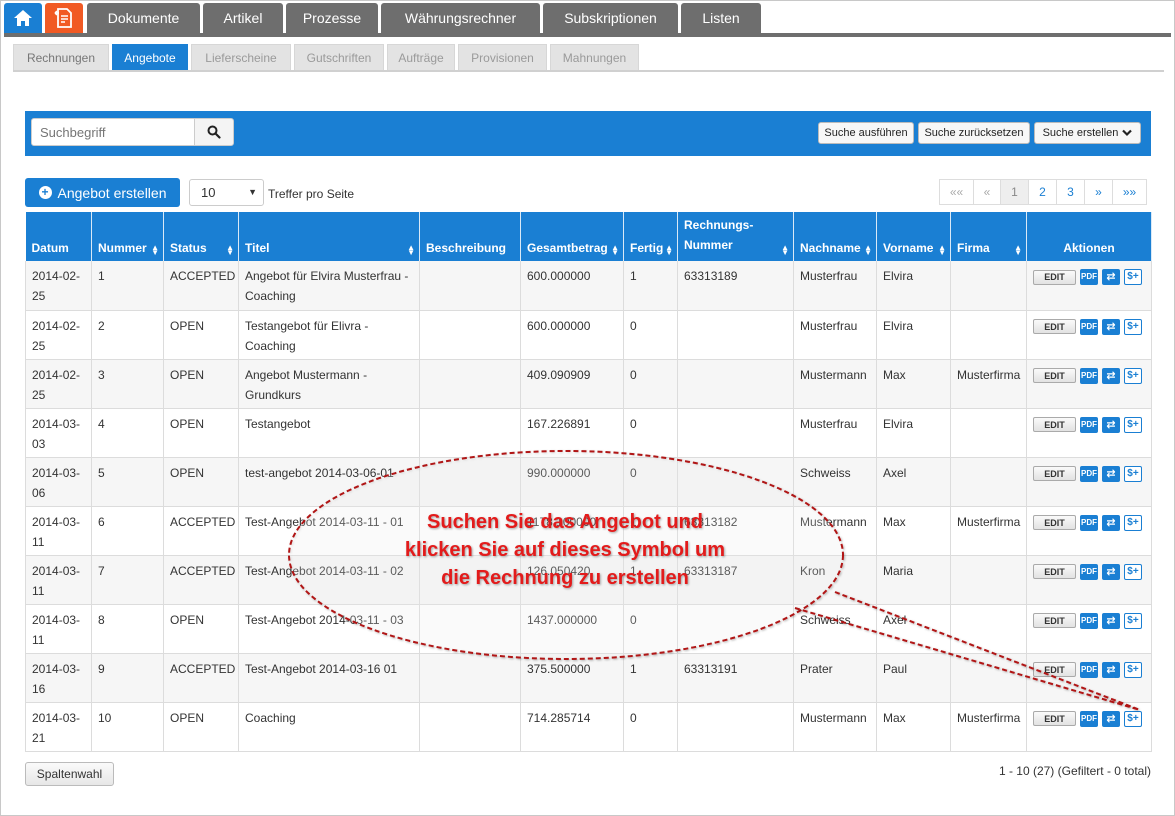 This screenshot has width=1175, height=816. What do you see at coordinates (226, 192) in the screenshot?
I see `page-size-select: 10 ▼` at bounding box center [226, 192].